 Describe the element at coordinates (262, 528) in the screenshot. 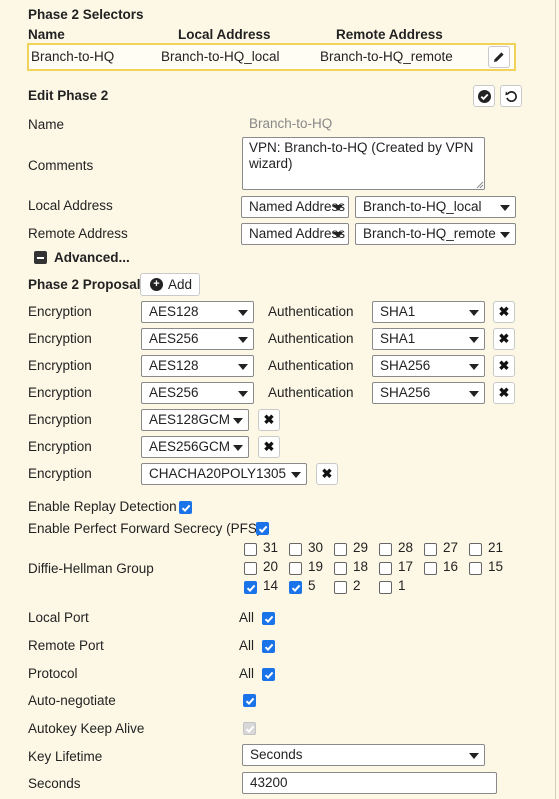

I see `pfs-checkbox` at that location.